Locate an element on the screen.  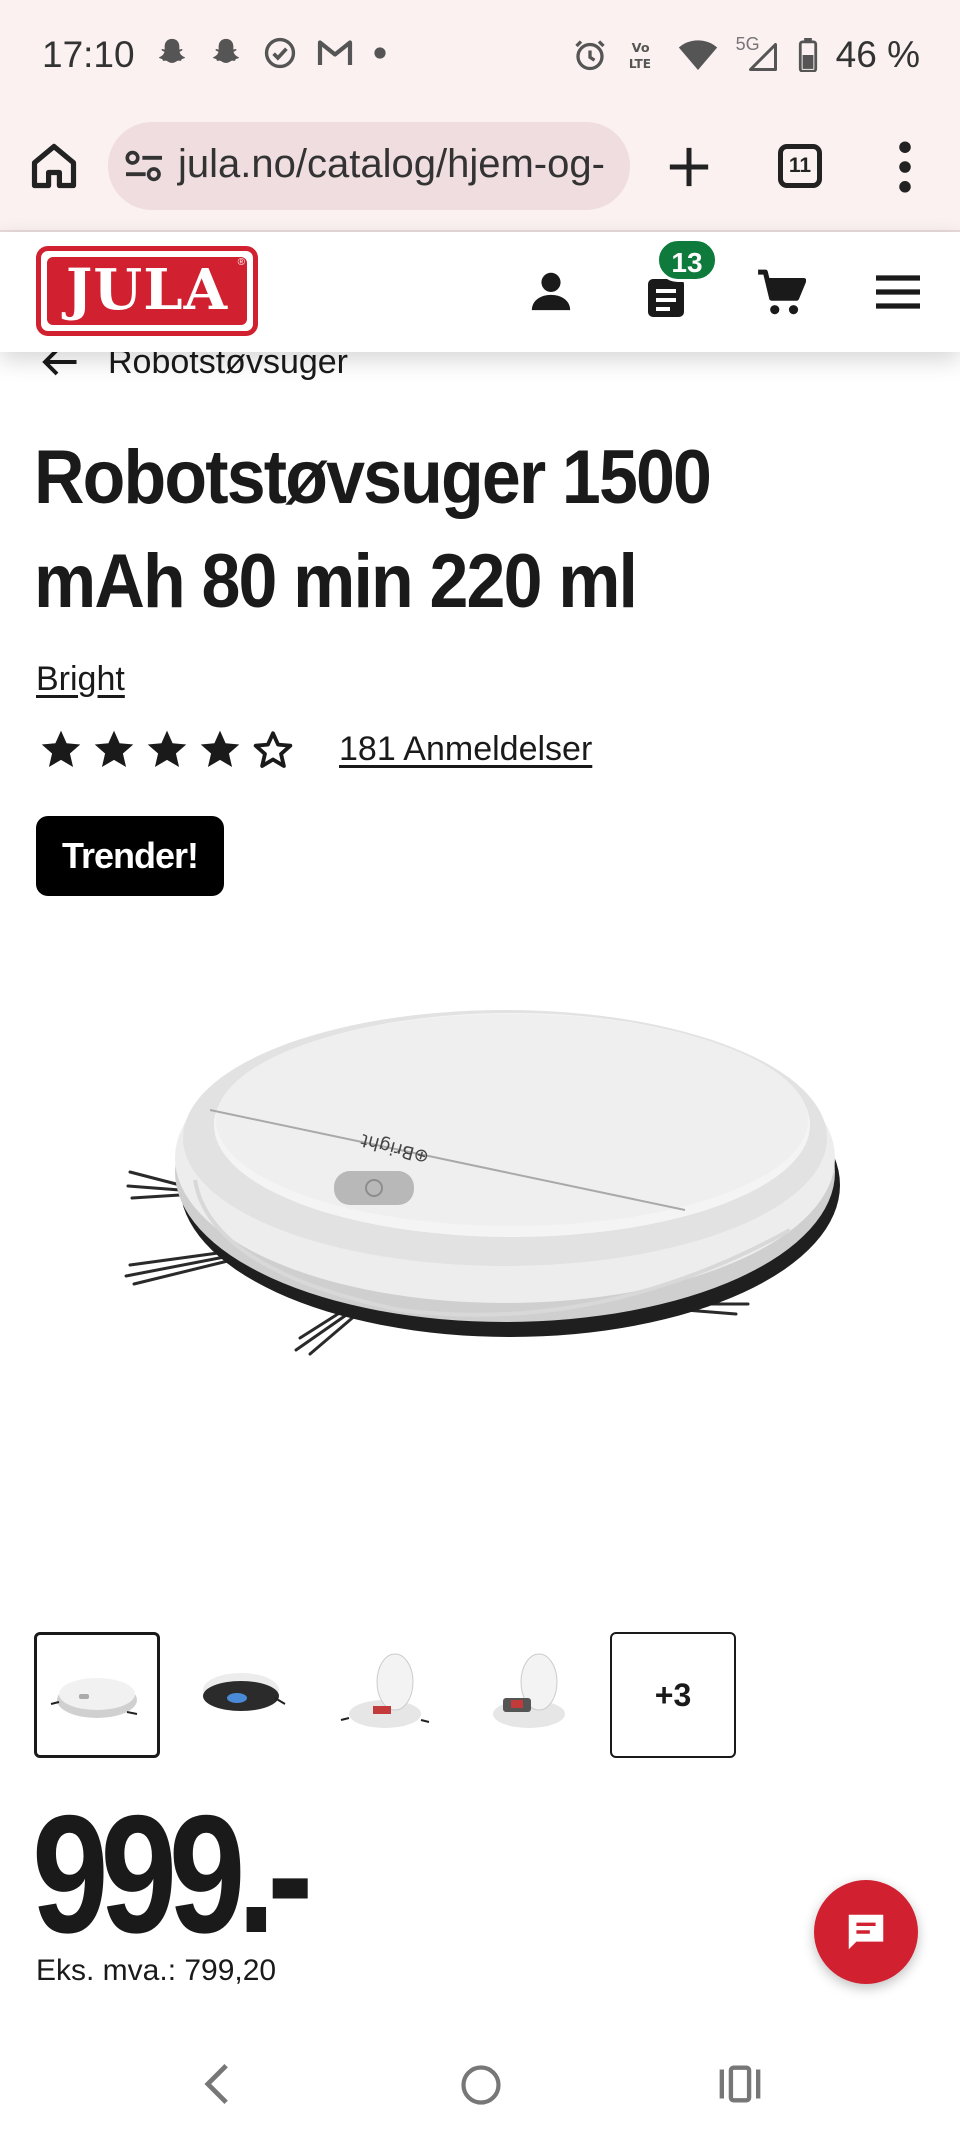
price-ex-vat: Eks. mva.: 799,20 is located at coordinates (156, 1970).